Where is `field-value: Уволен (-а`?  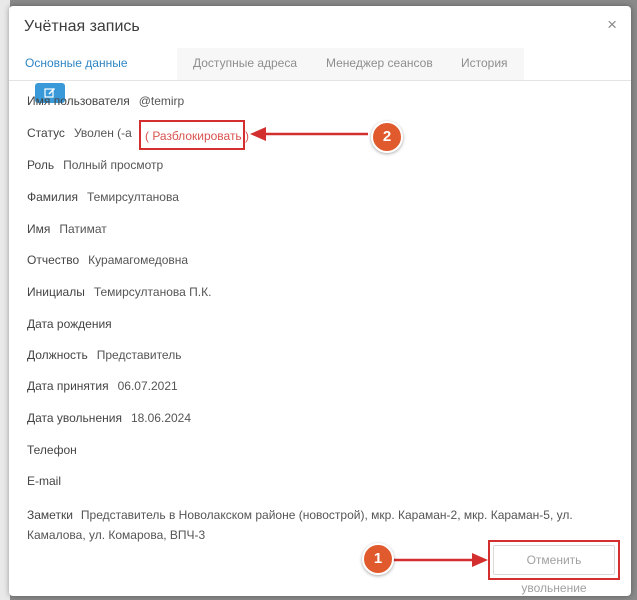 field-value: Уволен (-а is located at coordinates (102, 133).